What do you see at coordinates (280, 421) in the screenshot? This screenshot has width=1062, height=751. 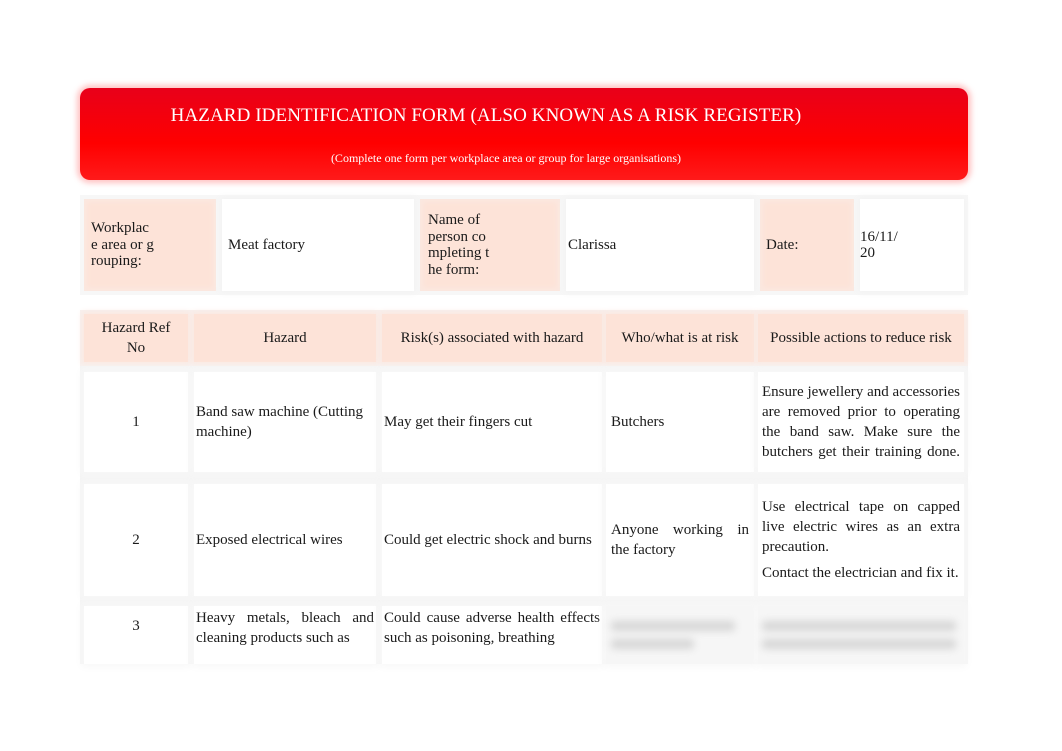 I see `hazard-text: Band saw machine (Cutting machine)` at bounding box center [280, 421].